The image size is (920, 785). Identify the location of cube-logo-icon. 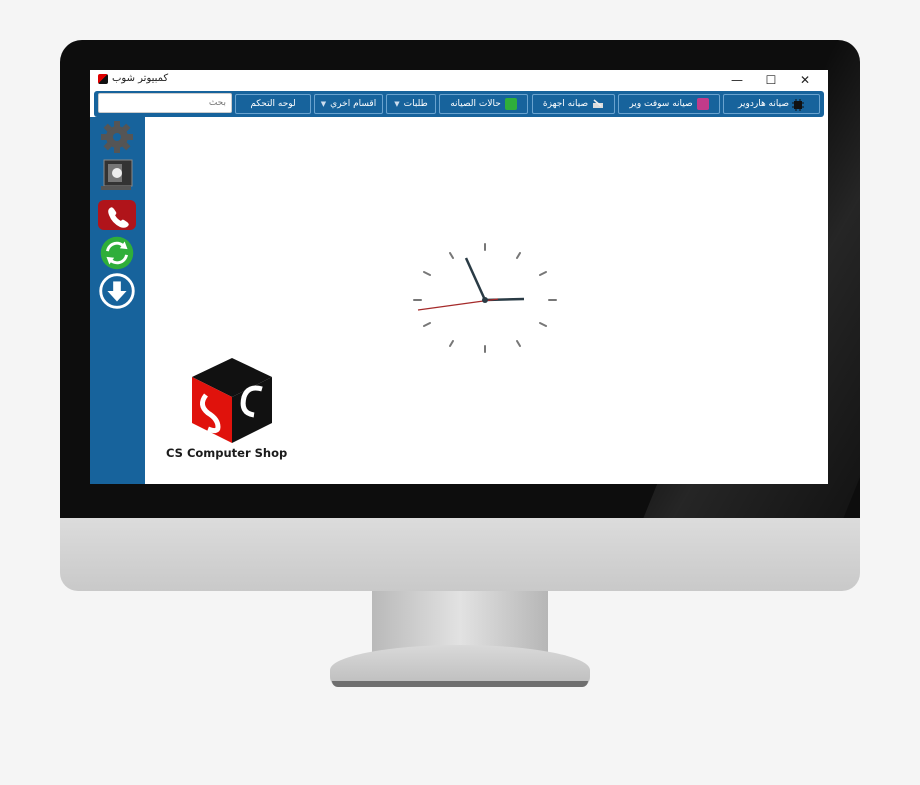
(232, 400).